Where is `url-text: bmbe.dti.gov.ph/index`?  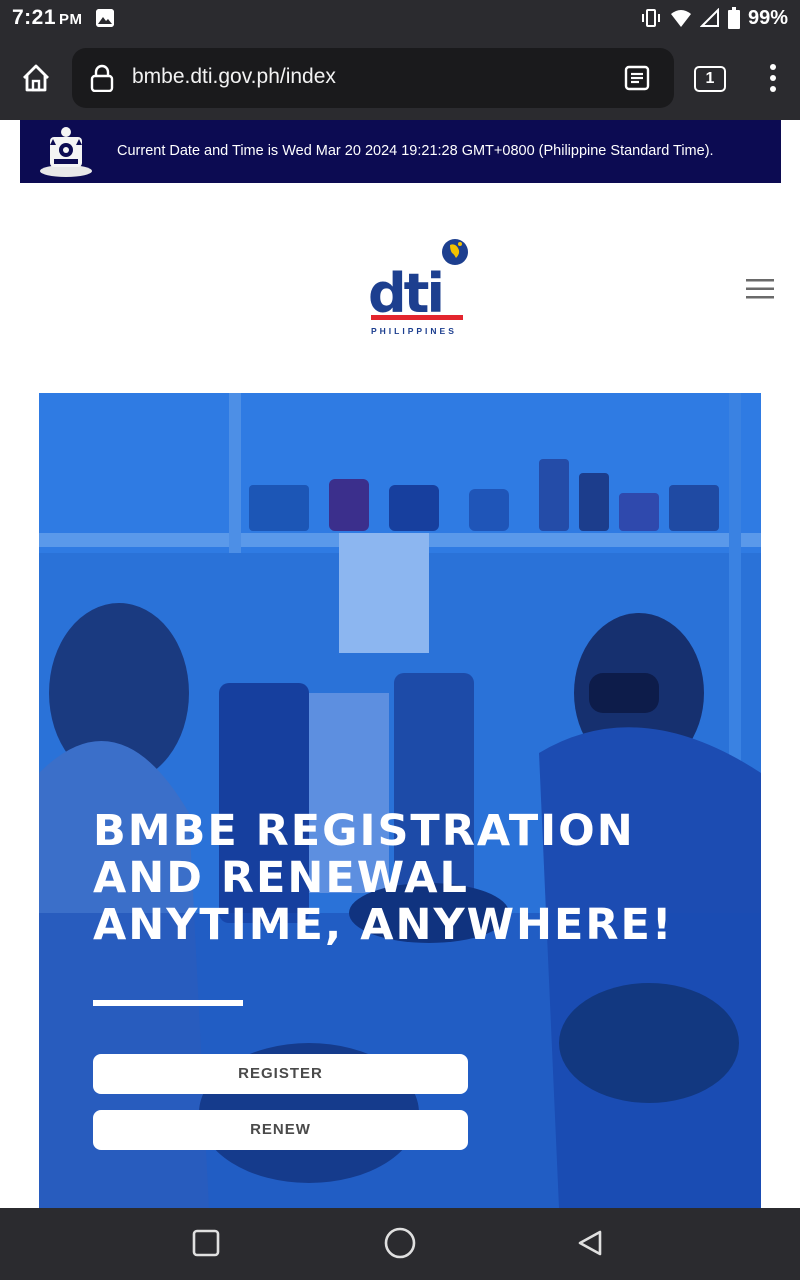
url-text: bmbe.dti.gov.ph/index is located at coordinates (234, 77).